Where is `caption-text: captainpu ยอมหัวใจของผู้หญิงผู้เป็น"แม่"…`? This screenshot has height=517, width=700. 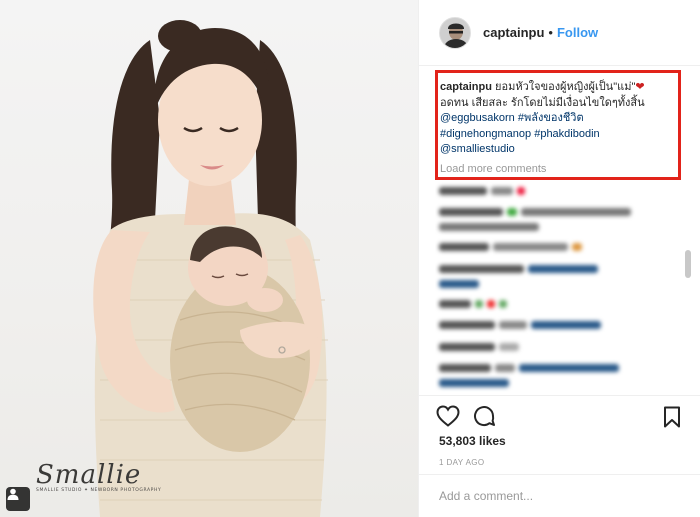 caption-text: captainpu ยอมหัวใจของผู้หญิงผู้เป็น"แม่"… is located at coordinates (559, 119).